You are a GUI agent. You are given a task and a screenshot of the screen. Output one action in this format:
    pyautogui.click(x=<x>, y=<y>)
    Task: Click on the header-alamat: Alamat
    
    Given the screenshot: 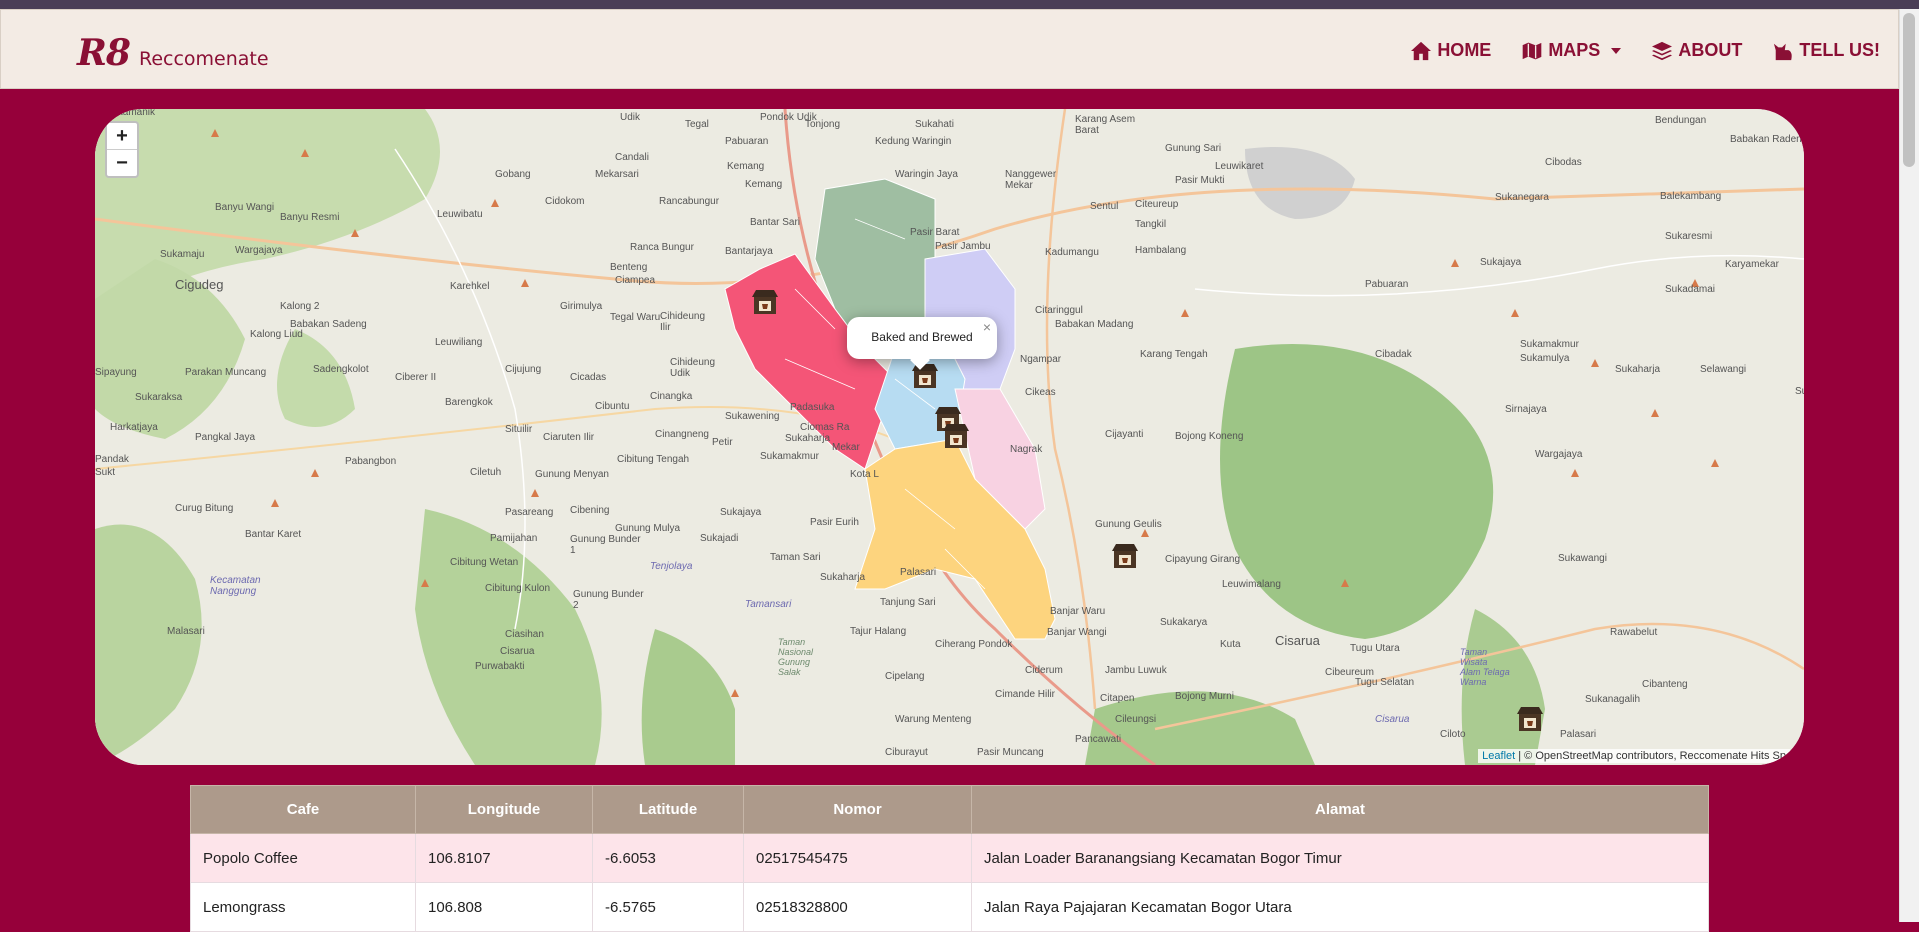 What is the action you would take?
    pyautogui.click(x=1340, y=809)
    